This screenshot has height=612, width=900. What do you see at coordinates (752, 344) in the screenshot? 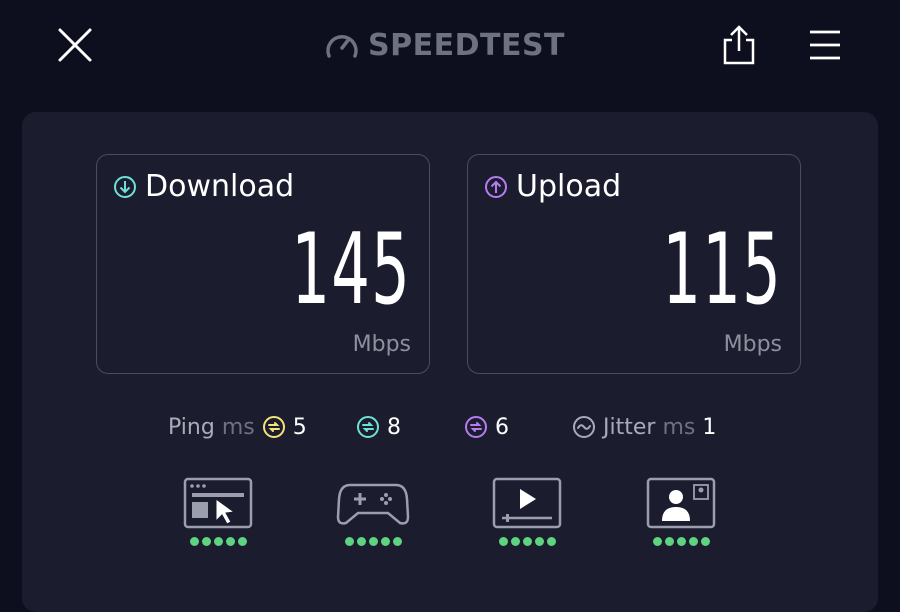
I see `upload-unit: Mbps` at bounding box center [752, 344].